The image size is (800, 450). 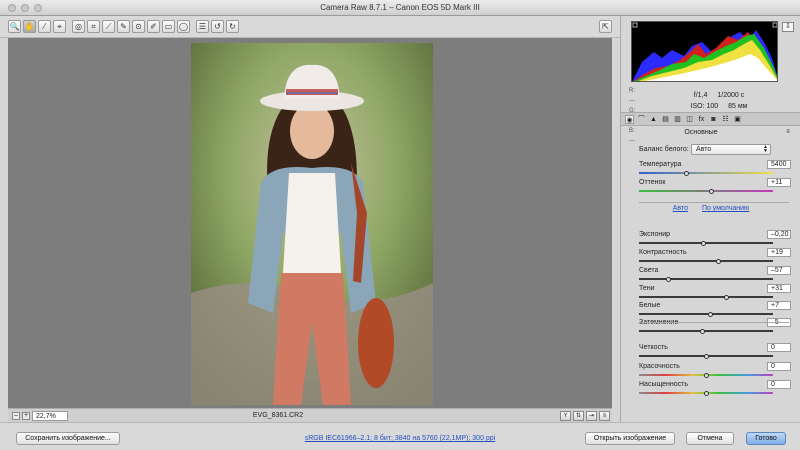 What do you see at coordinates (779, 182) in the screenshot?
I see `tint-value-field: +11` at bounding box center [779, 182].